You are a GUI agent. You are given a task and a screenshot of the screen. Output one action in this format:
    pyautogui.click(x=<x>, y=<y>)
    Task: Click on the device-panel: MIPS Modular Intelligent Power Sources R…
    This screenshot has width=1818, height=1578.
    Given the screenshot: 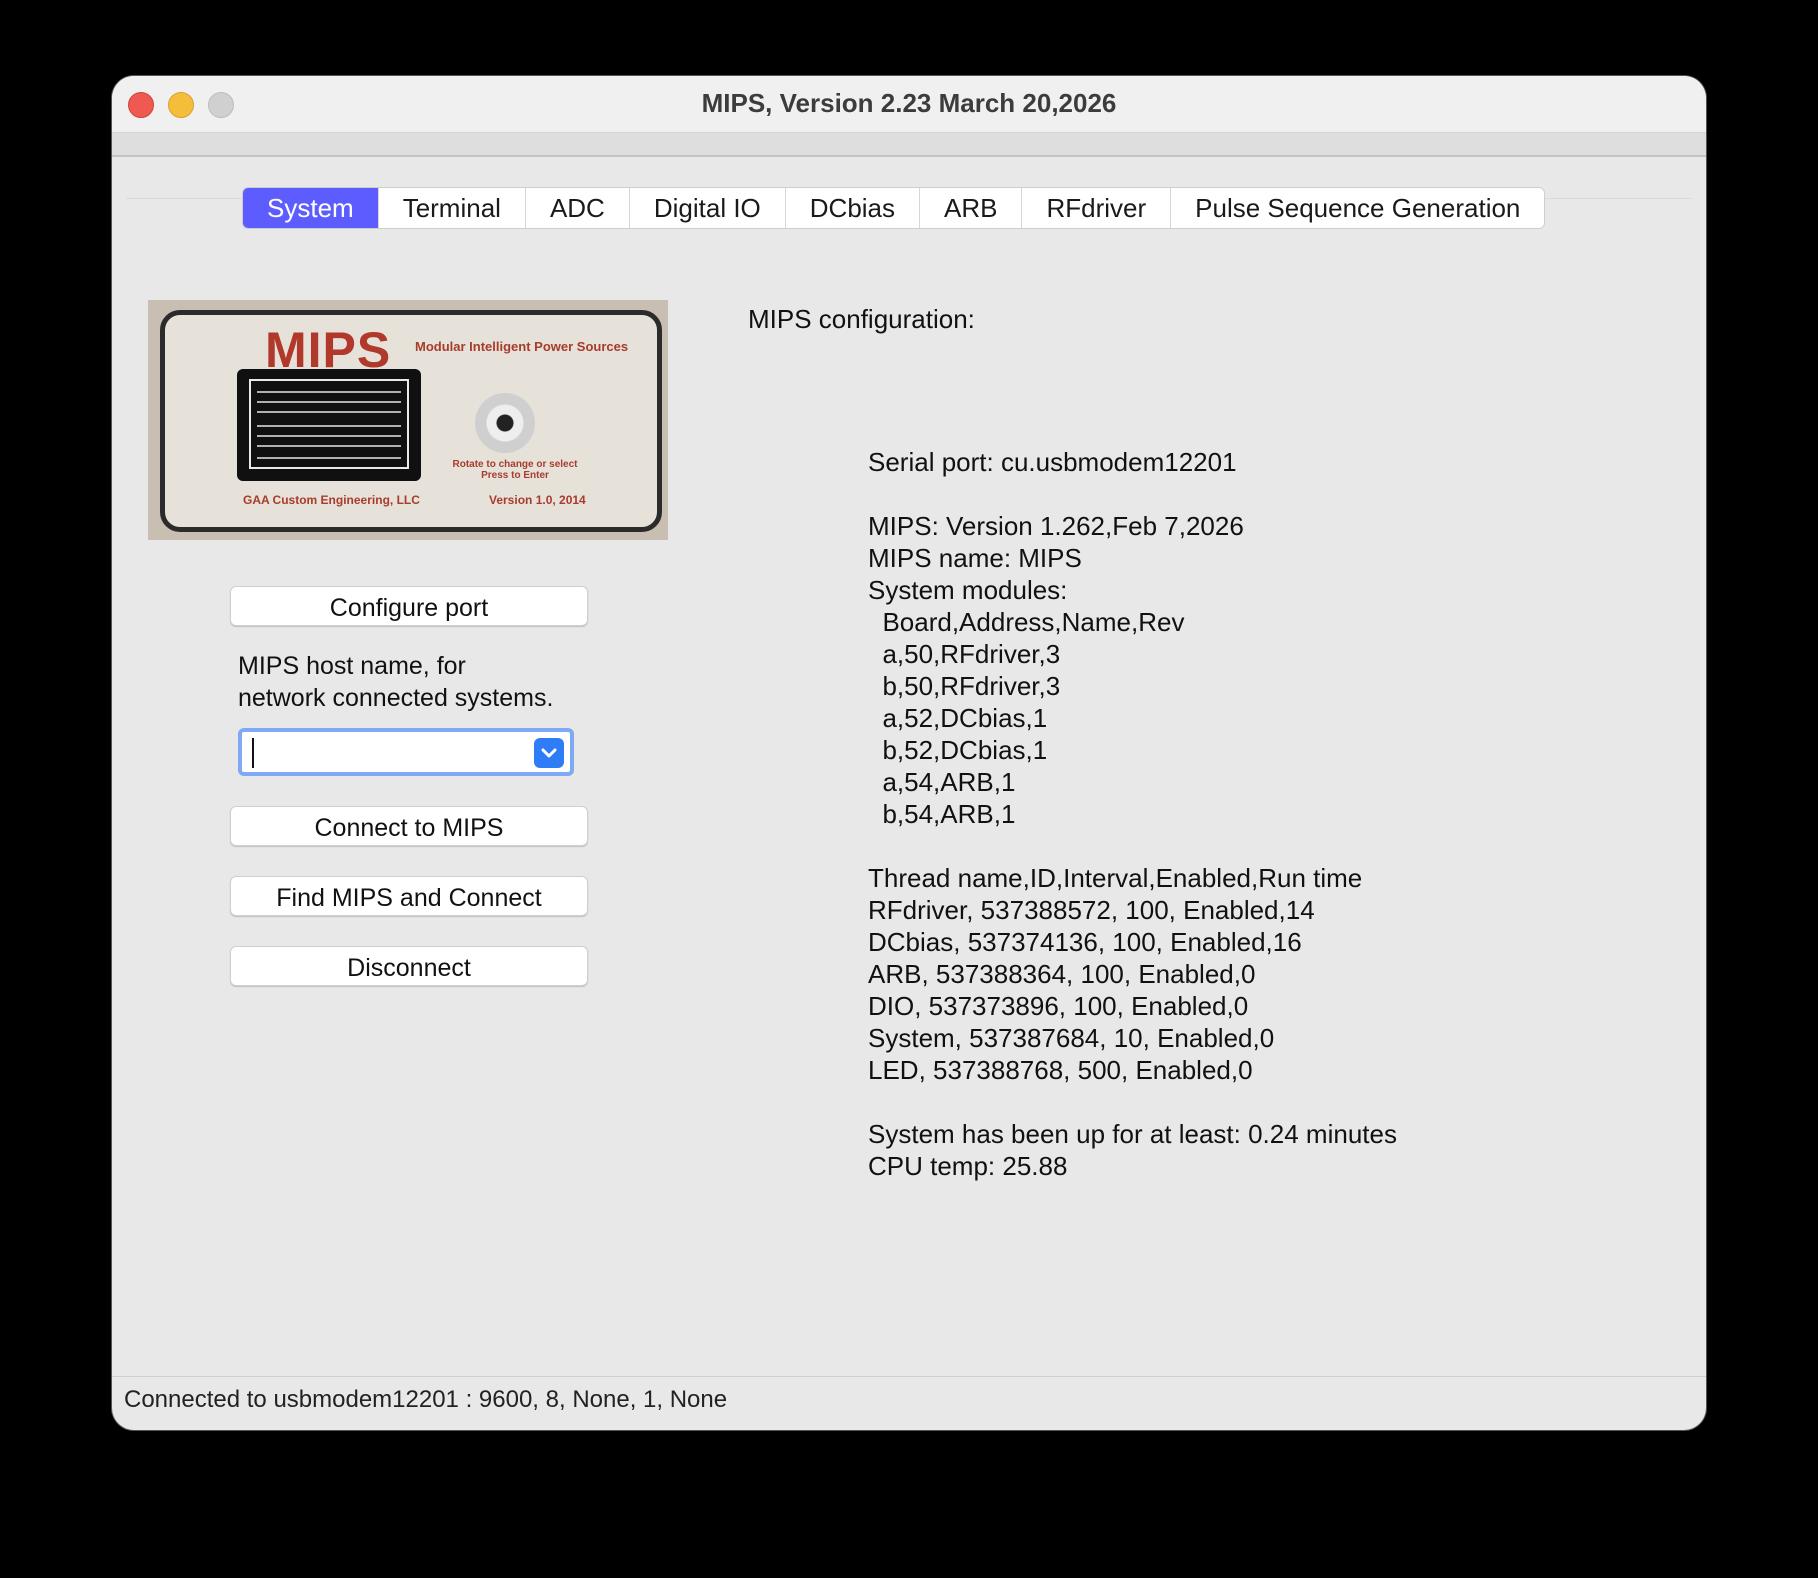 What is the action you would take?
    pyautogui.click(x=411, y=421)
    